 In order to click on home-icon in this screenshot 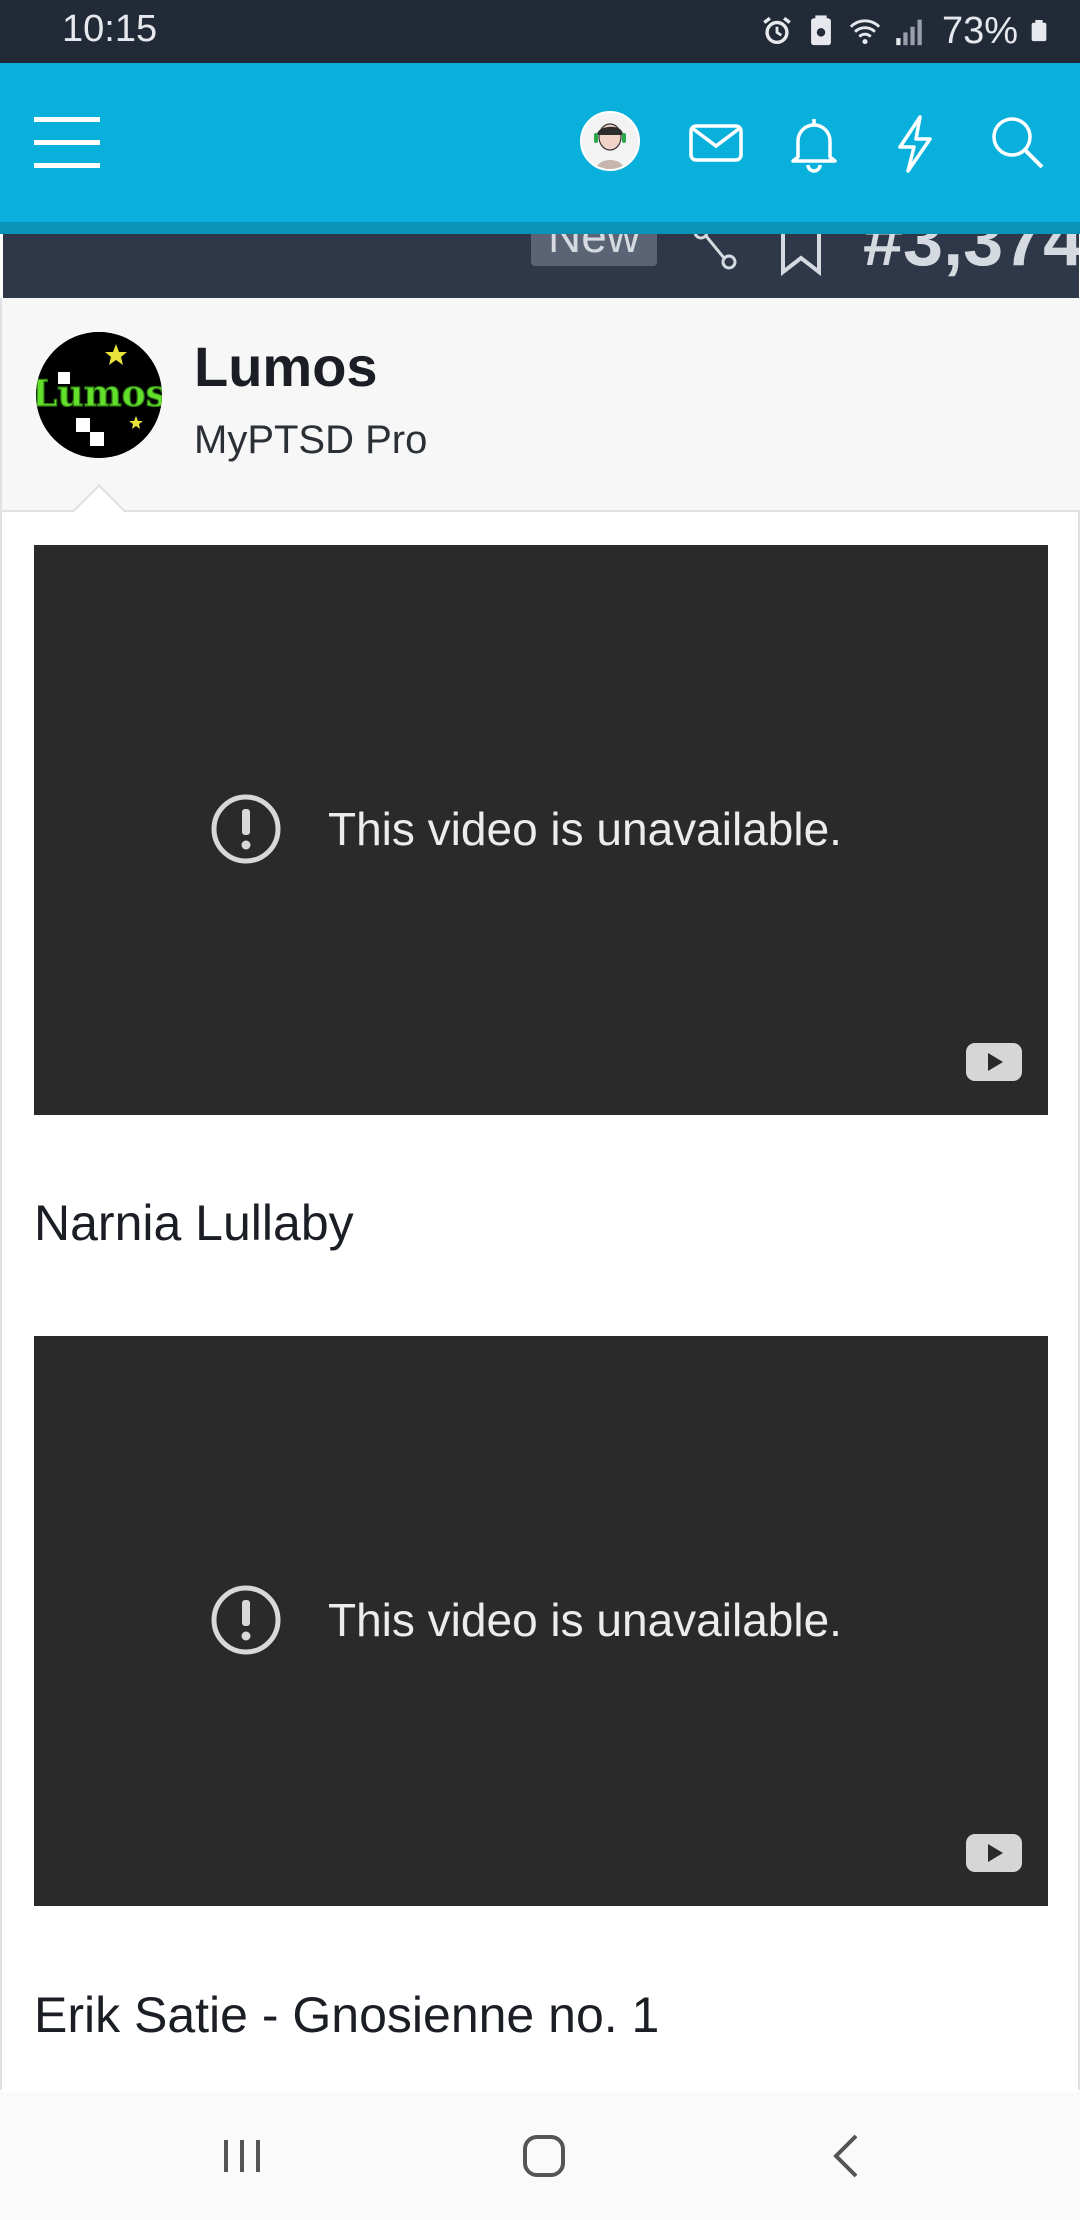, I will do `click(544, 2156)`.